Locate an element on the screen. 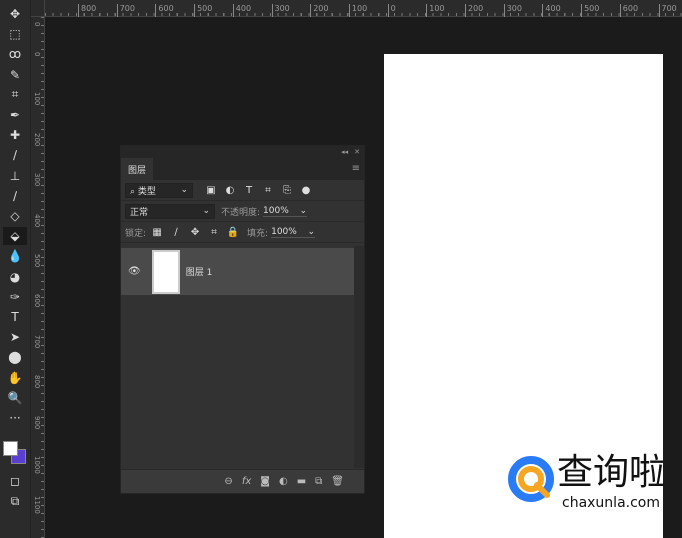 The image size is (682, 538). lock-image-icon: ∕ is located at coordinates (176, 232).